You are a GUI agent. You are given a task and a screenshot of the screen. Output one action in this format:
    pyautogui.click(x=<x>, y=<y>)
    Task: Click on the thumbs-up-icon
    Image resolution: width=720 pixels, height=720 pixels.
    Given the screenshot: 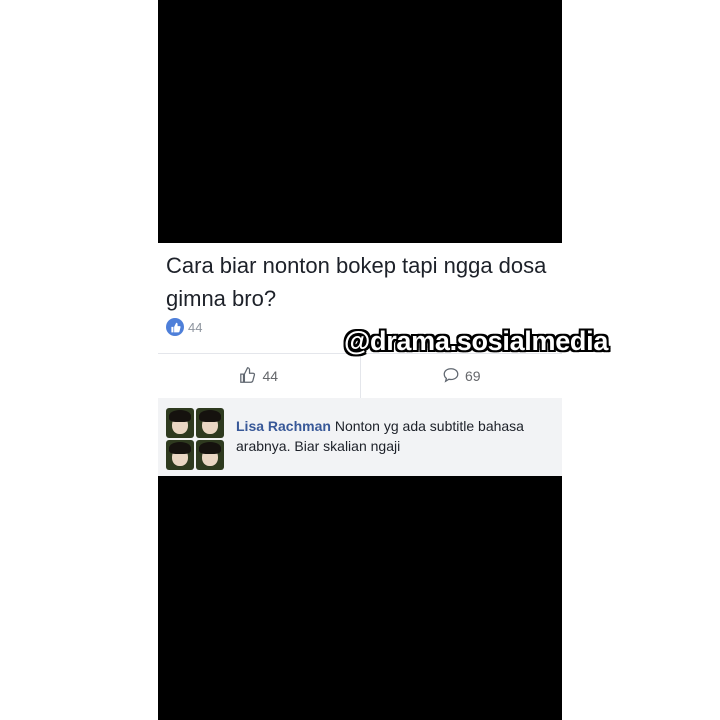 What is the action you would take?
    pyautogui.click(x=248, y=376)
    